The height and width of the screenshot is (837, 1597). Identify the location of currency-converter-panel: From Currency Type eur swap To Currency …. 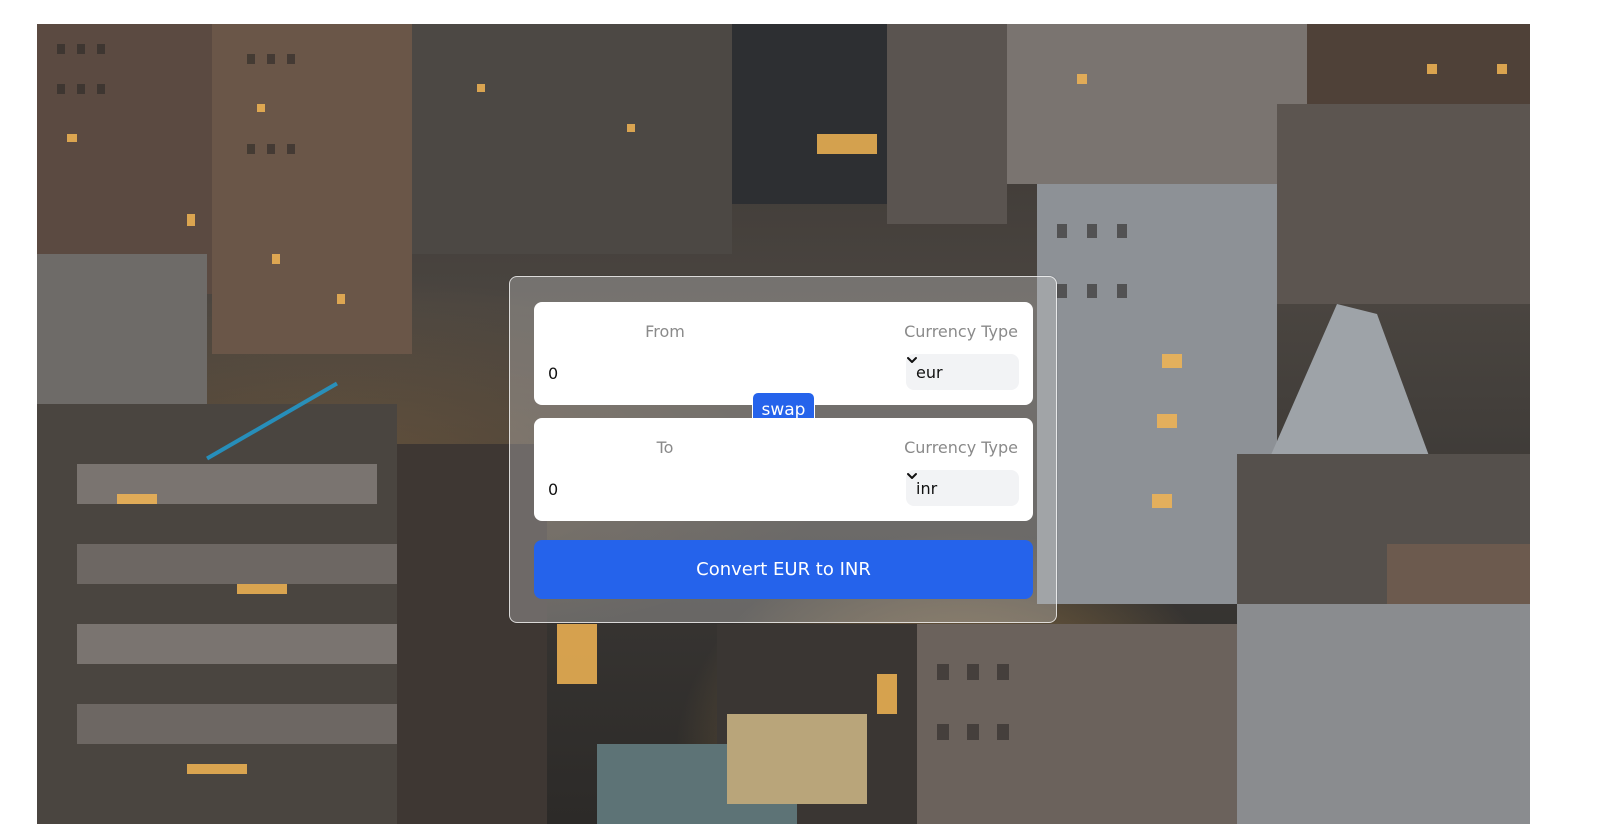
(783, 449).